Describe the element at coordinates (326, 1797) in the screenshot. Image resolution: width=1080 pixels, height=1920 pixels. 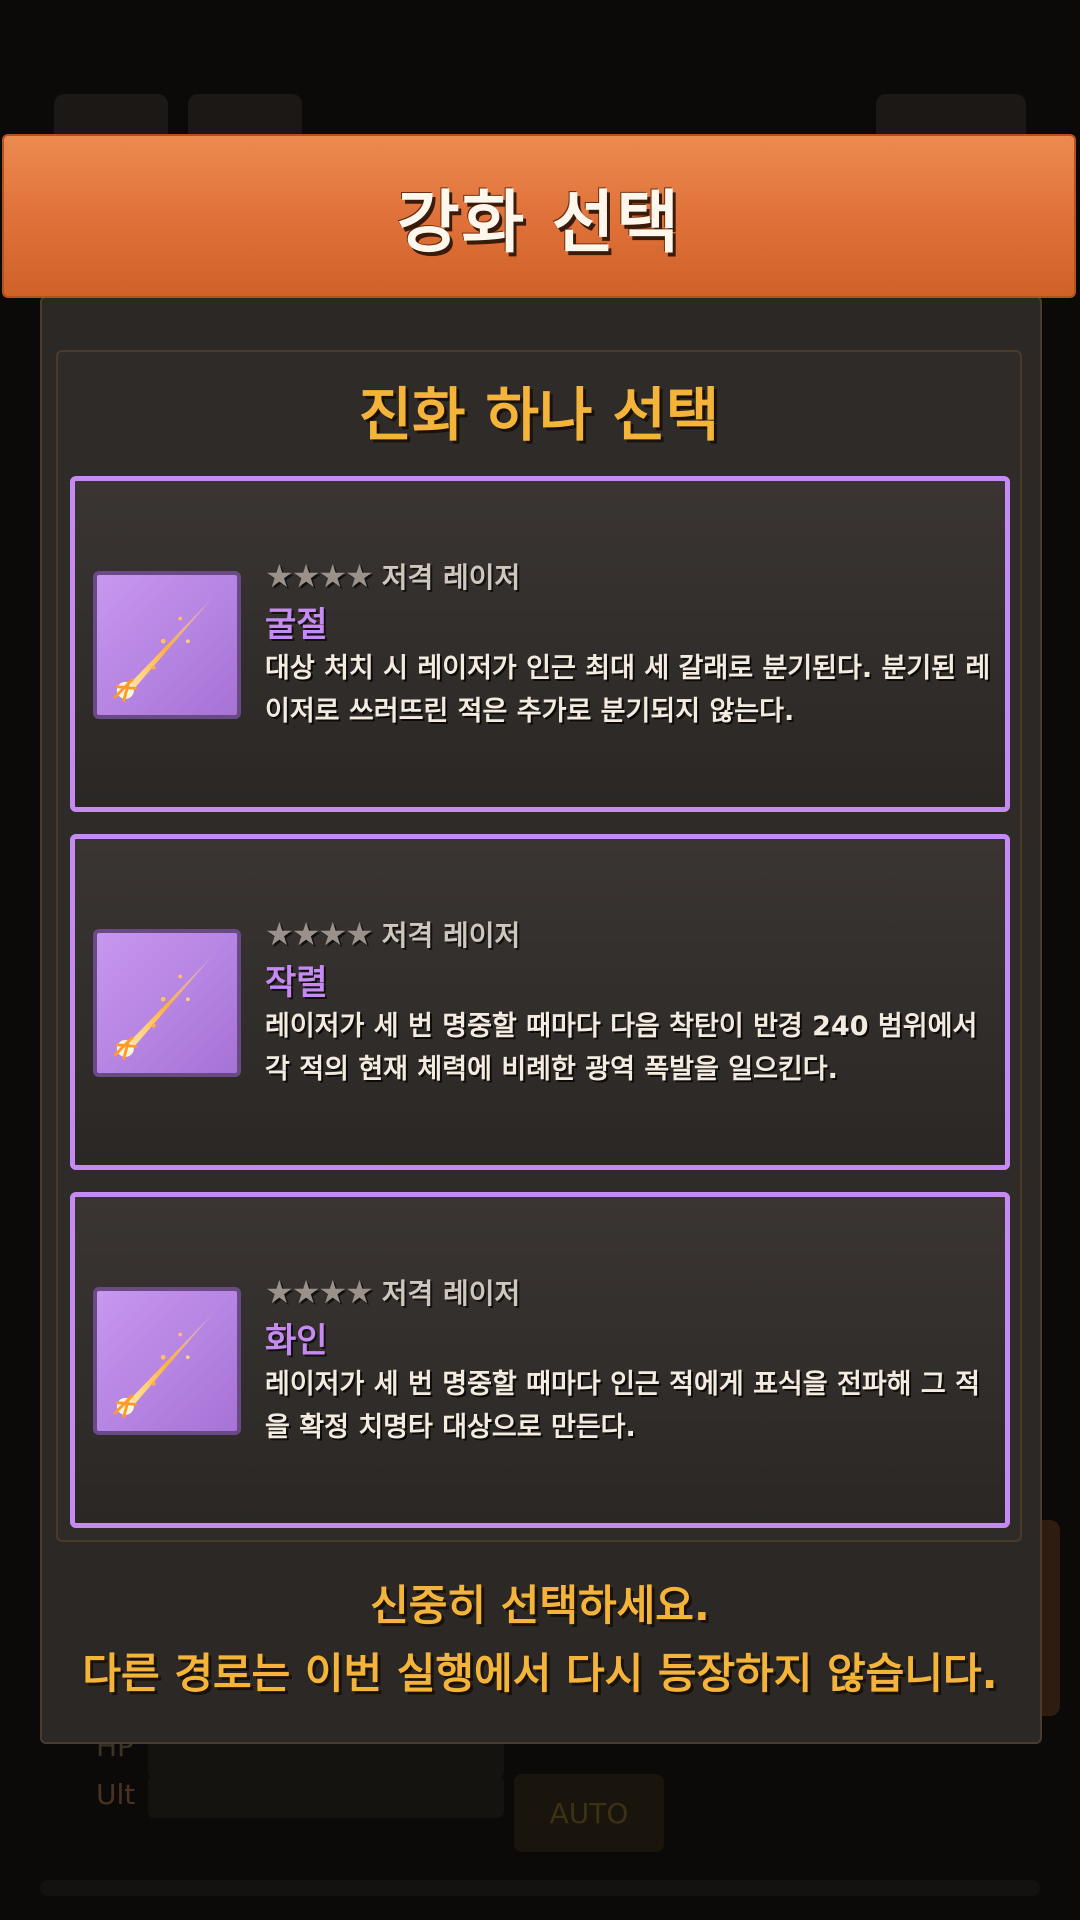
I see `ult-bar` at that location.